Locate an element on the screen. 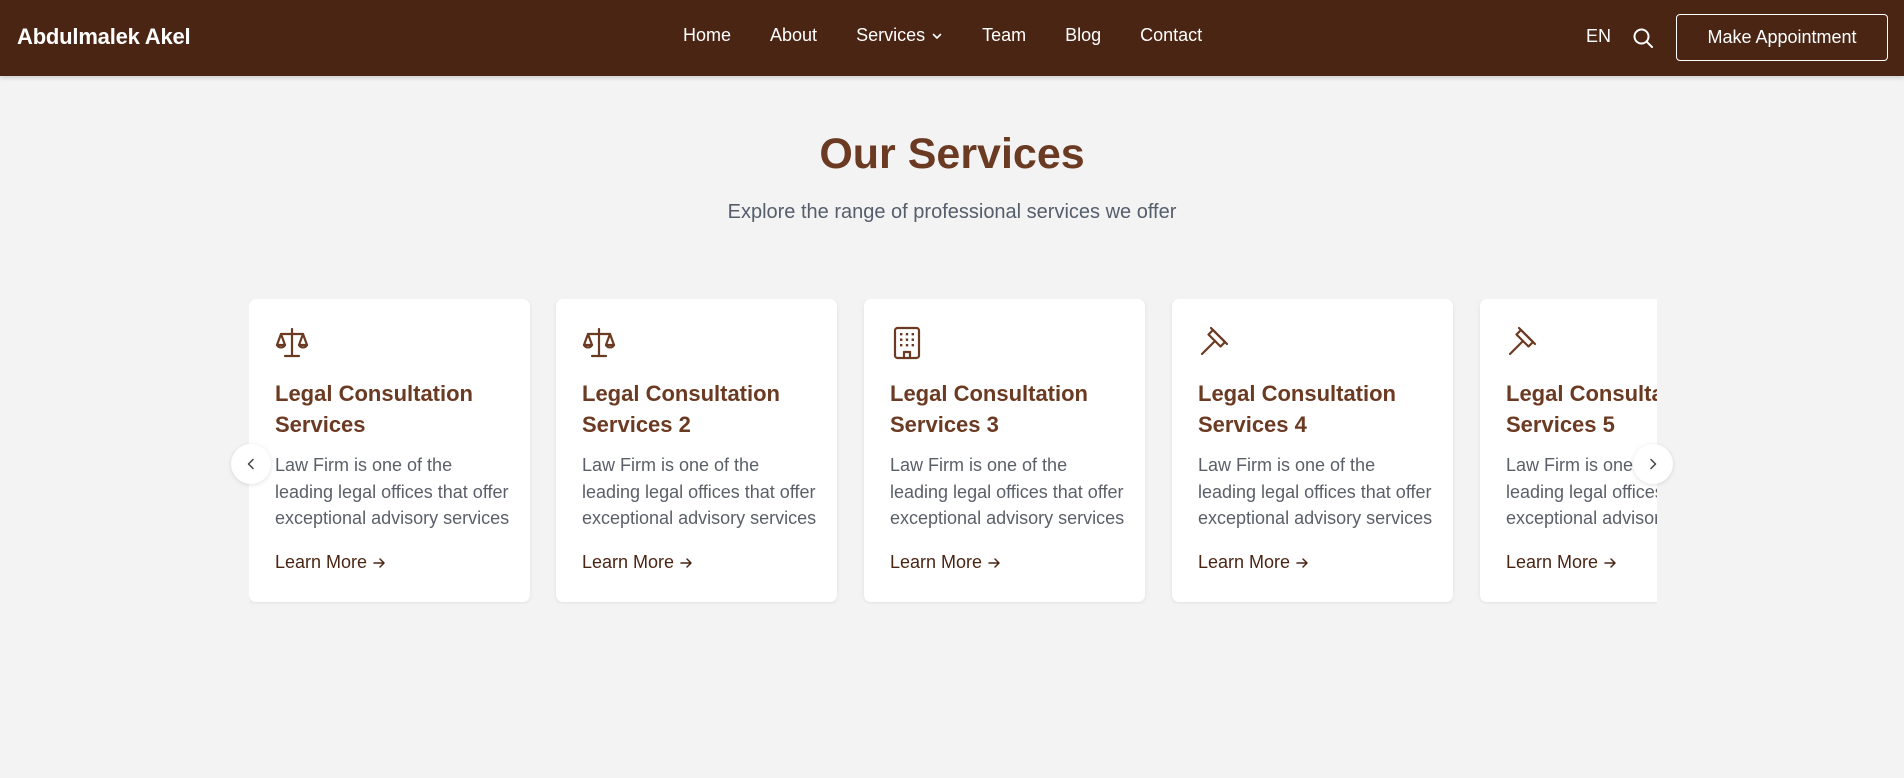 The image size is (1904, 778). chevron-left-icon is located at coordinates (250, 464).